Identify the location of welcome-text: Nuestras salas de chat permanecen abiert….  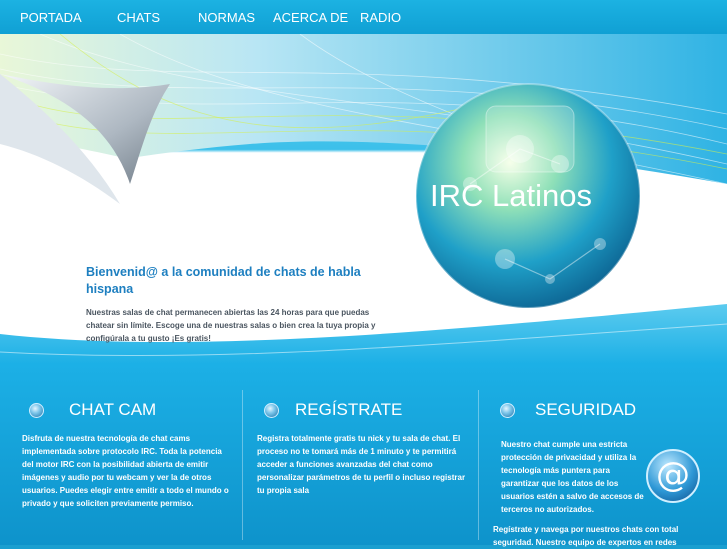
(231, 325).